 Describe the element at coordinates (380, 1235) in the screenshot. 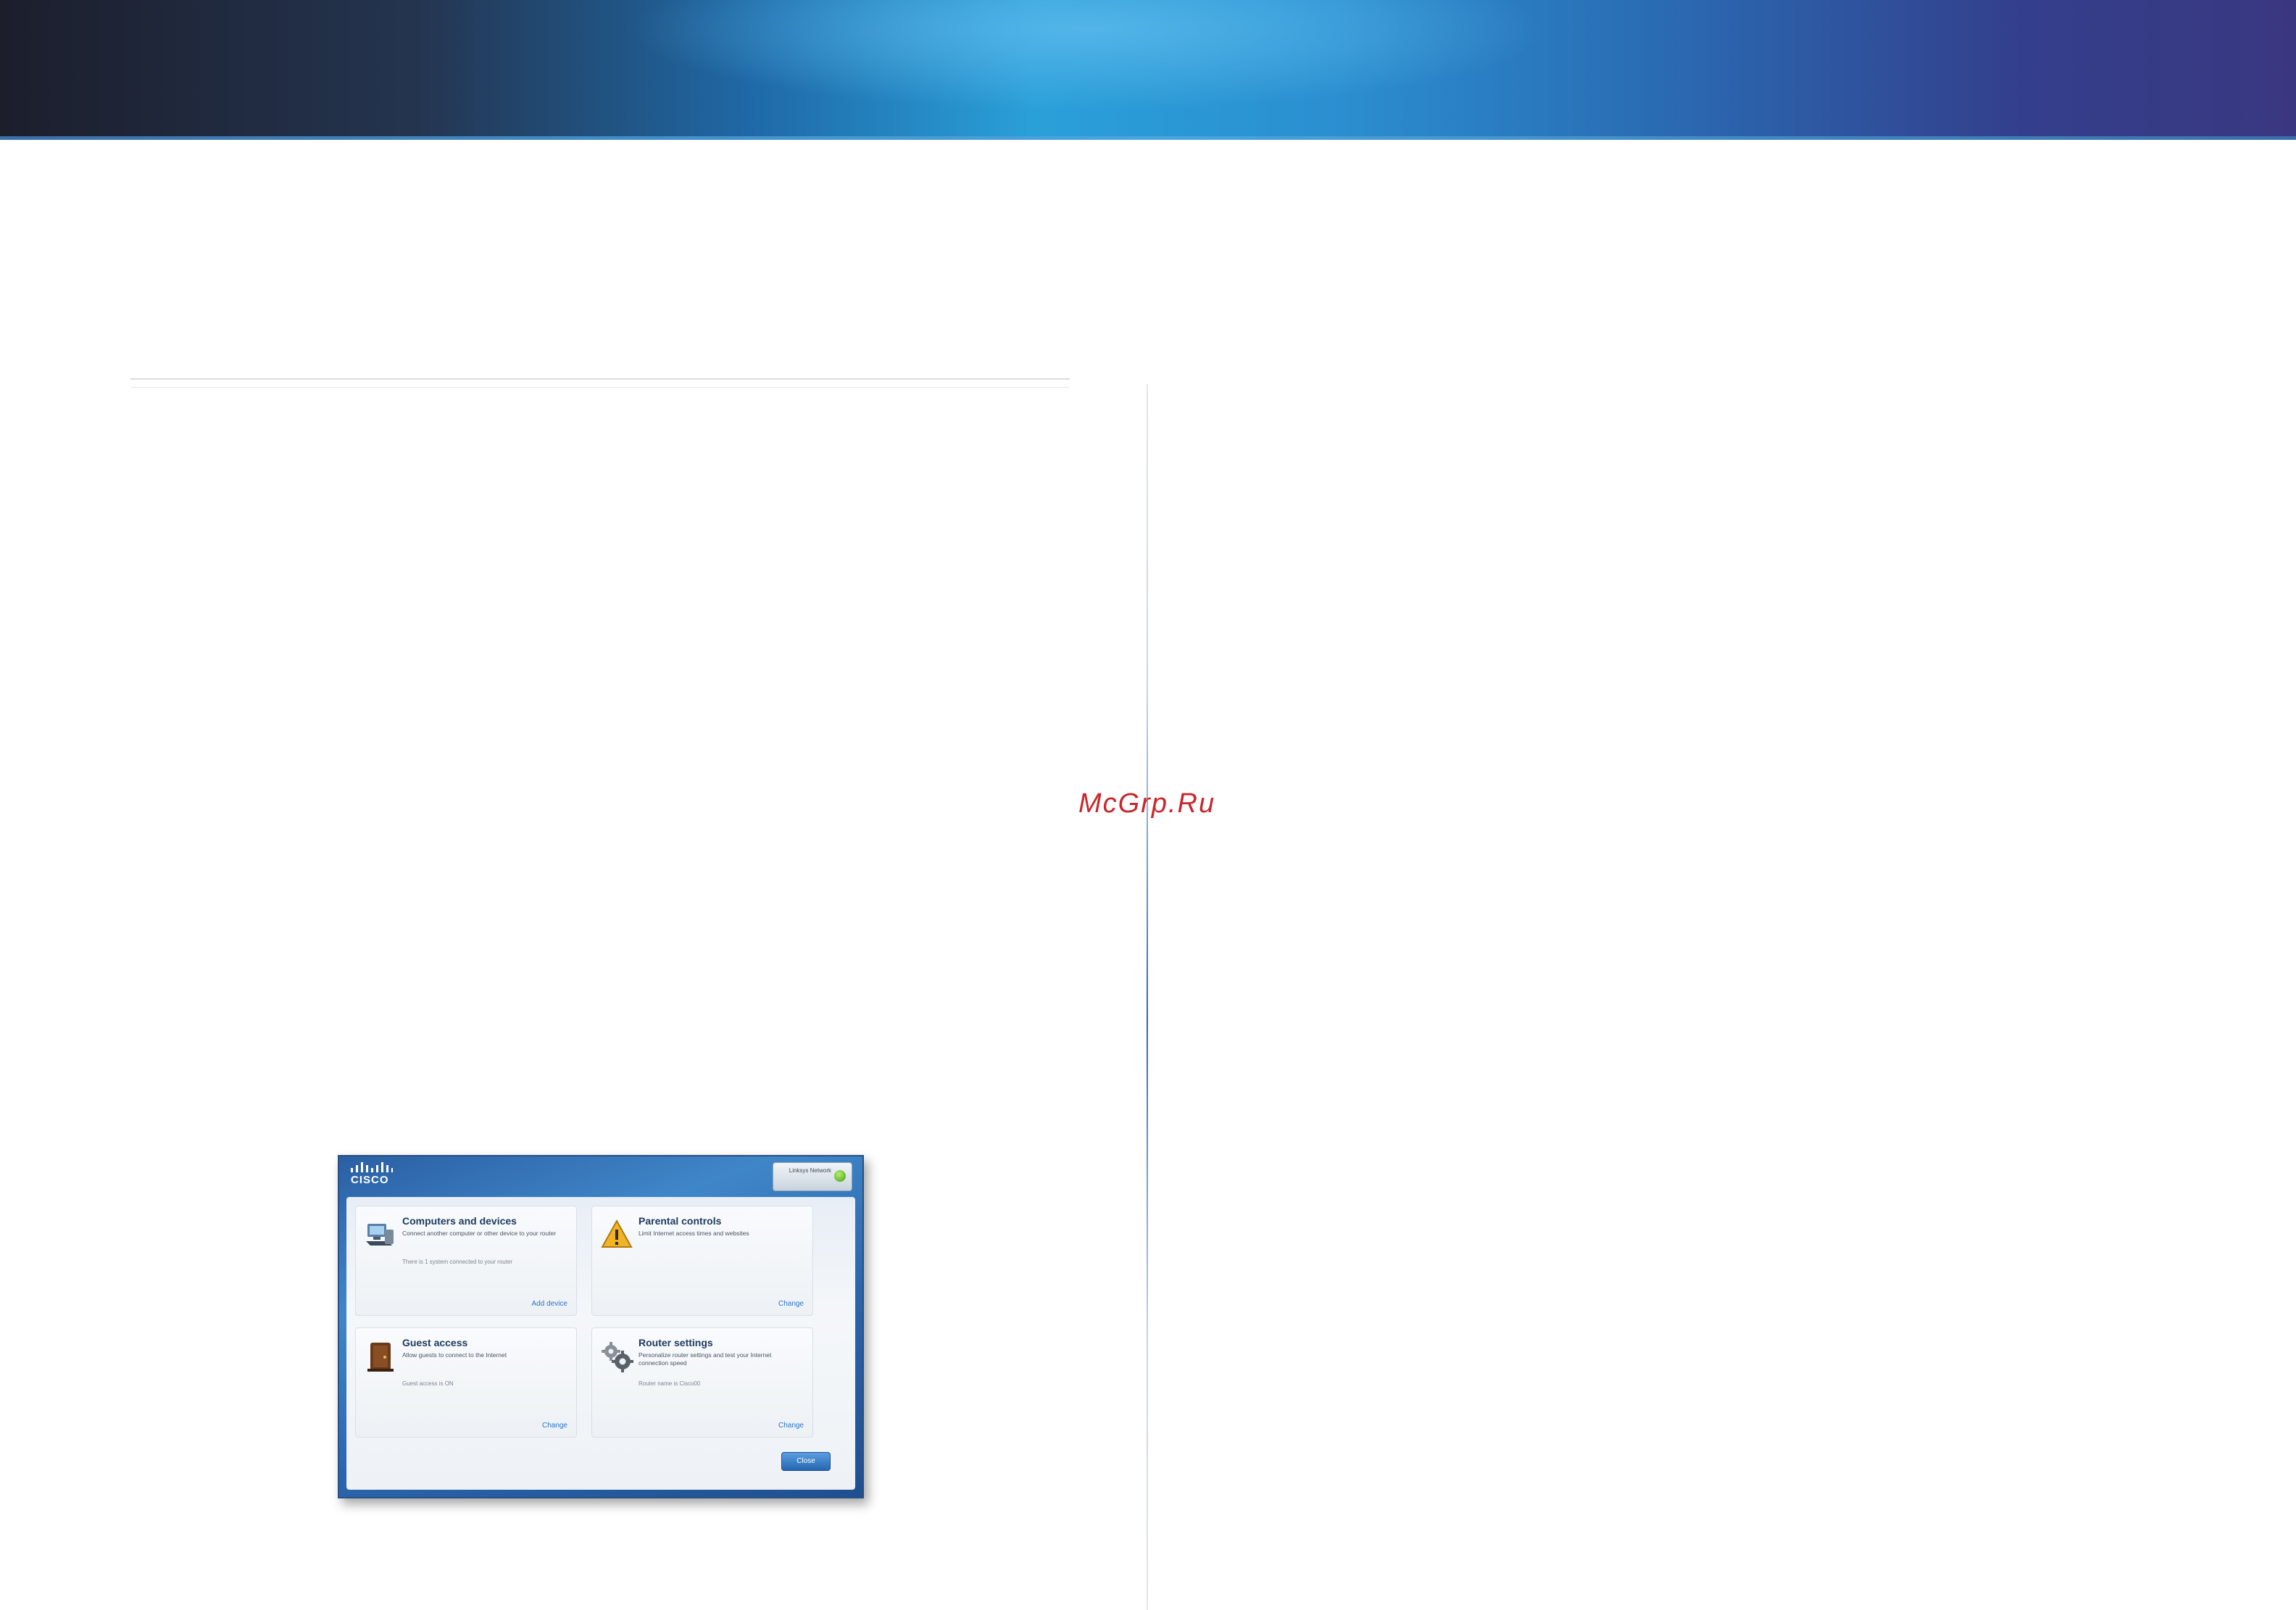

I see `computer-icon` at that location.